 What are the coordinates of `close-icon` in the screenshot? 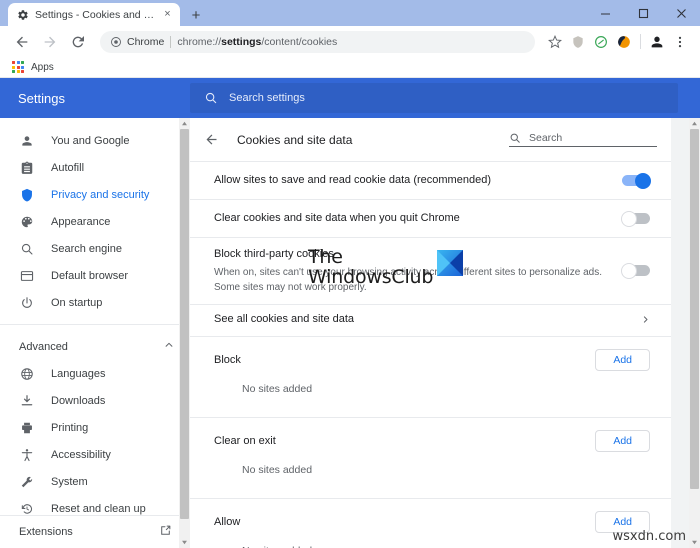 It's located at (681, 13).